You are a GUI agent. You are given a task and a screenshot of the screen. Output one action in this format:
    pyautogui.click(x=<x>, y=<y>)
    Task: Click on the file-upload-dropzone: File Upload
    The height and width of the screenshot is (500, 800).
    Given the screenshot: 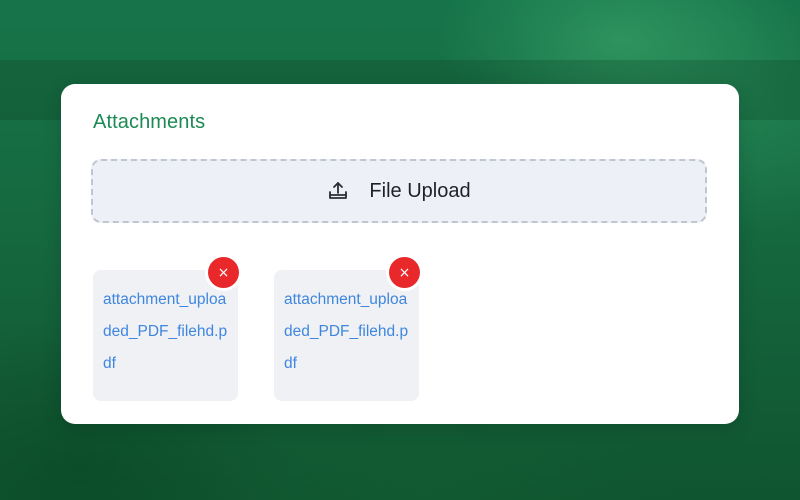 What is the action you would take?
    pyautogui.click(x=399, y=191)
    